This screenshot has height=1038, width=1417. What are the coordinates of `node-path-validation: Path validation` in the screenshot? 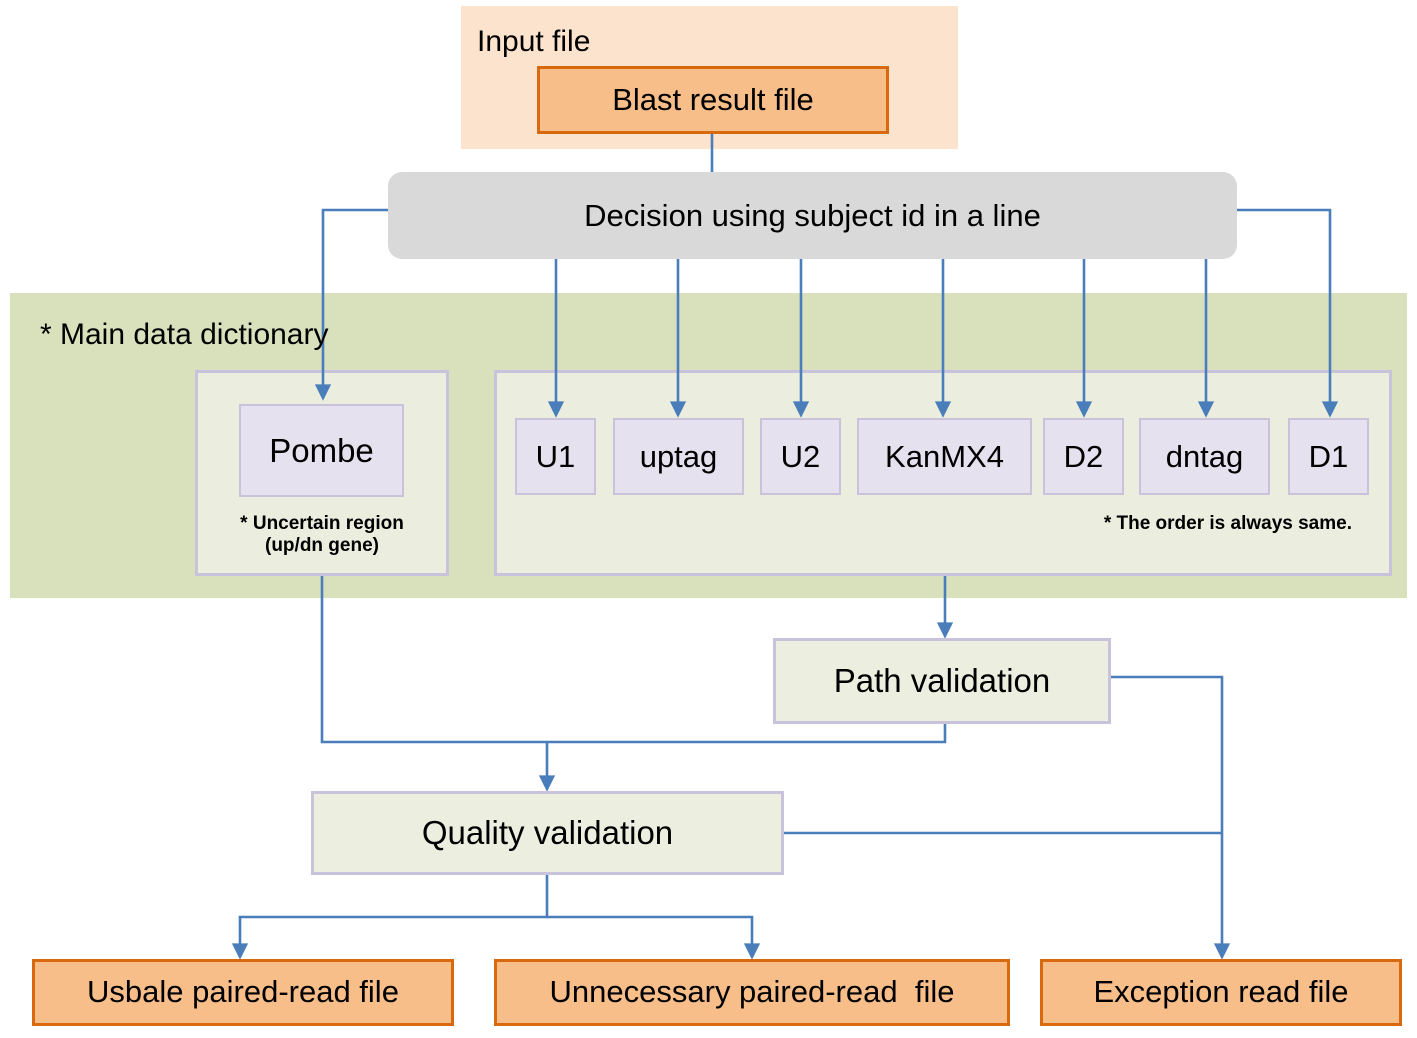 It's located at (942, 681).